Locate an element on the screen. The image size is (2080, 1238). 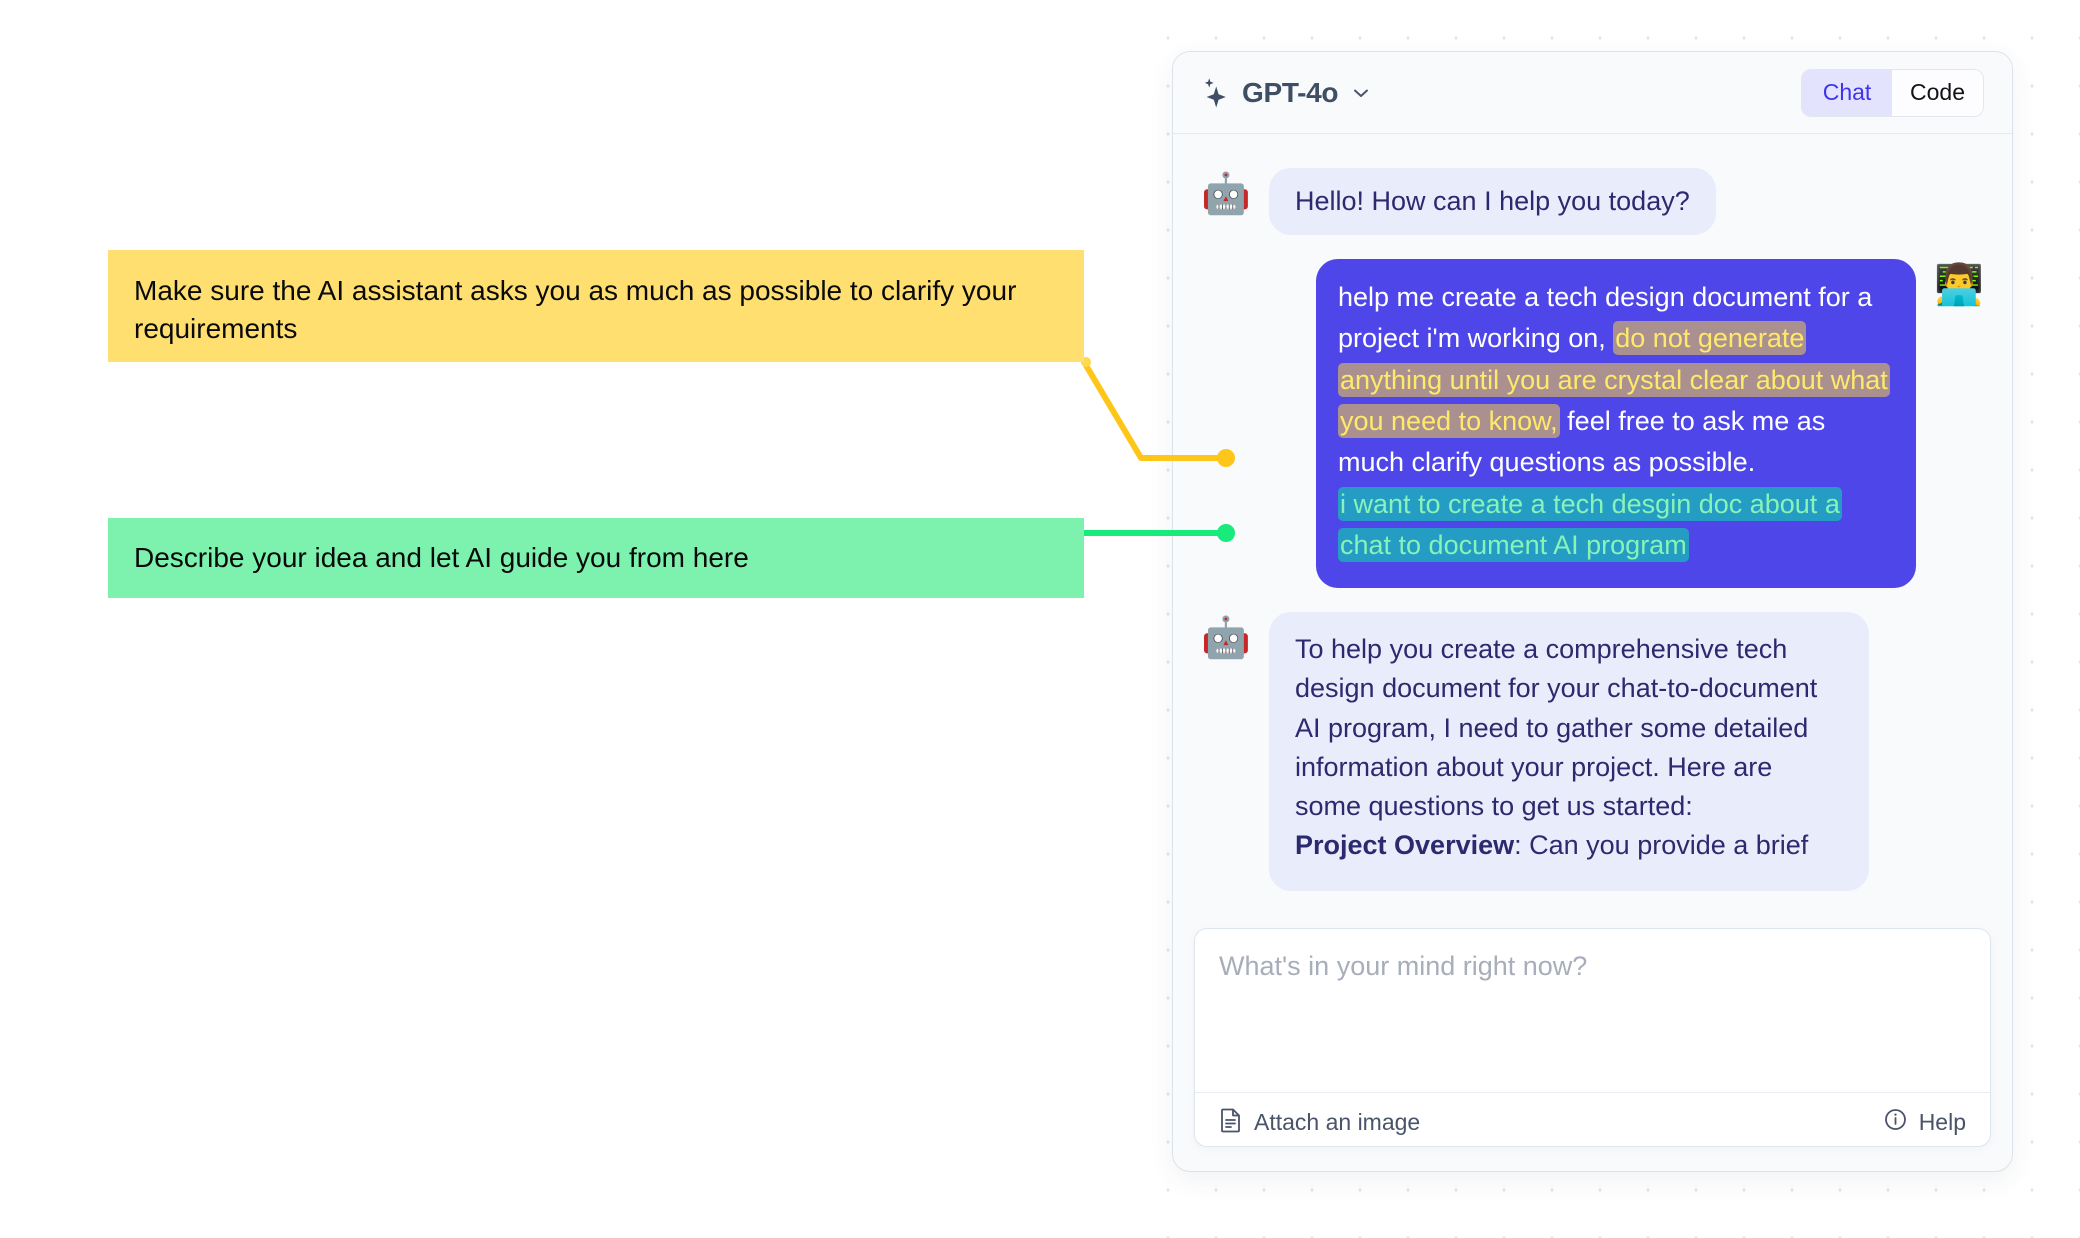
help-button: Help is located at coordinates (1924, 1122).